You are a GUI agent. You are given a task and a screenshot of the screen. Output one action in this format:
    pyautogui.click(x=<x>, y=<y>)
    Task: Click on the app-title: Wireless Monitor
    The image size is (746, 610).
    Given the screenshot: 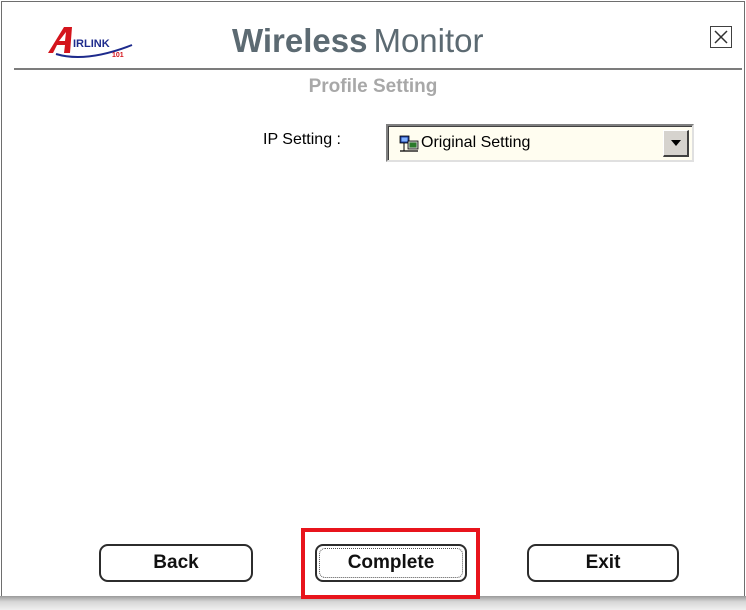 What is the action you would take?
    pyautogui.click(x=358, y=41)
    